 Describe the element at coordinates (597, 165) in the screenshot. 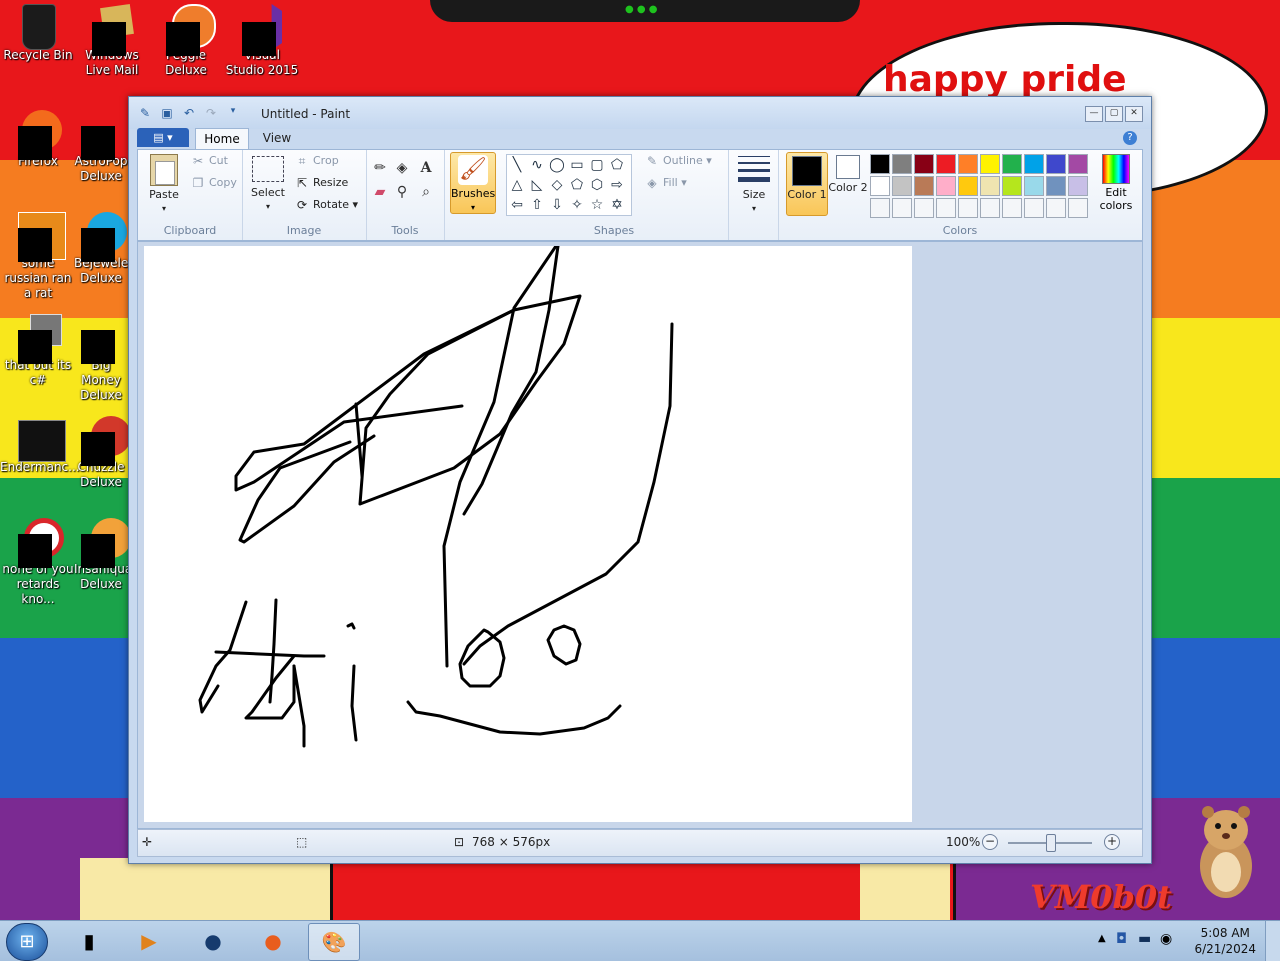

I see `rounded-rect-shape-icon: ▢` at that location.